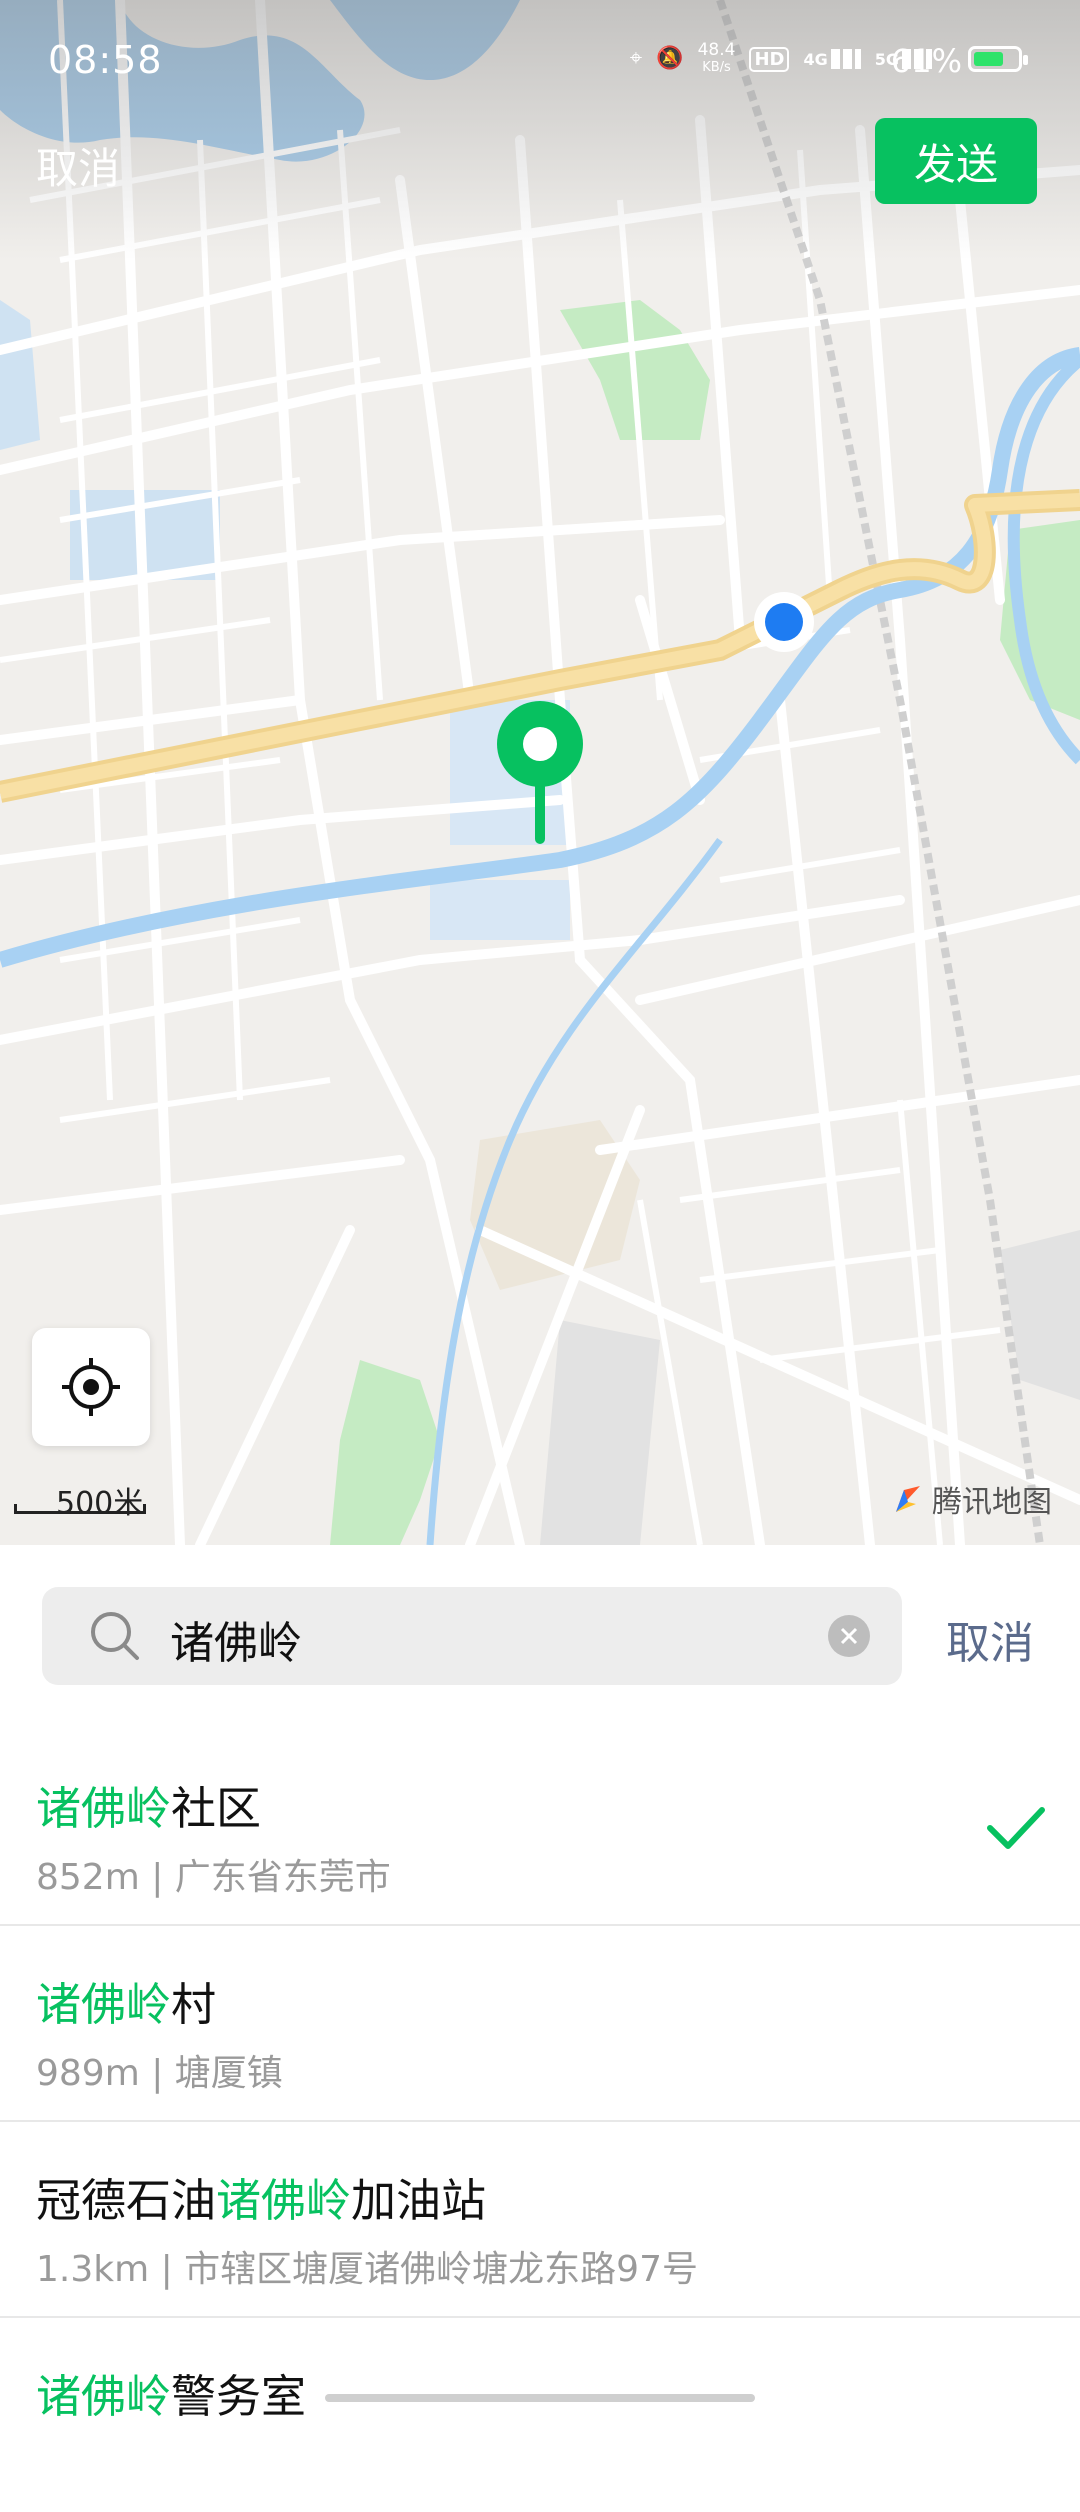 The image size is (1080, 2512). What do you see at coordinates (540, 2398) in the screenshot?
I see `home-indicator` at bounding box center [540, 2398].